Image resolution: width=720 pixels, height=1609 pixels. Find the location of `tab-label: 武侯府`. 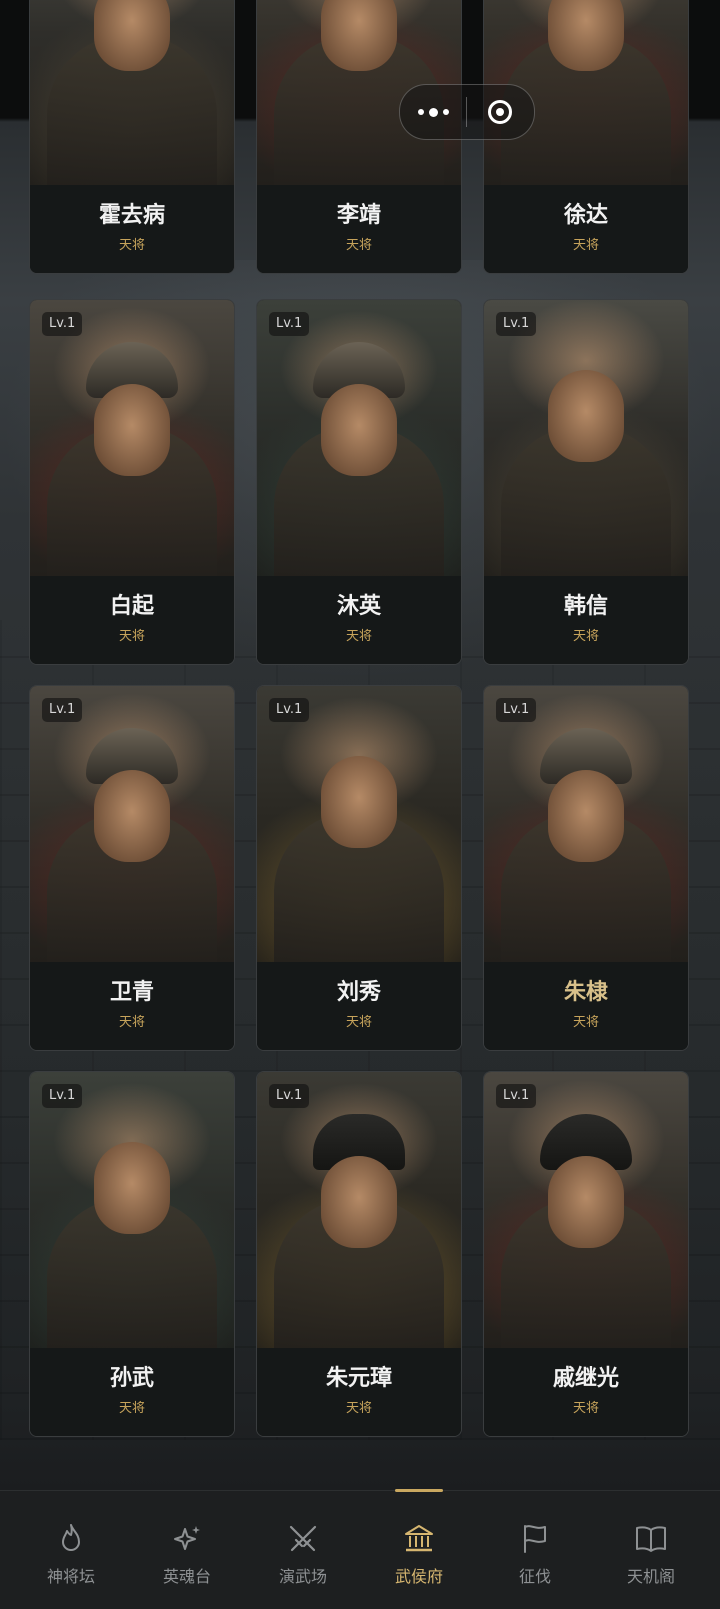

tab-label: 武侯府 is located at coordinates (418, 1576).